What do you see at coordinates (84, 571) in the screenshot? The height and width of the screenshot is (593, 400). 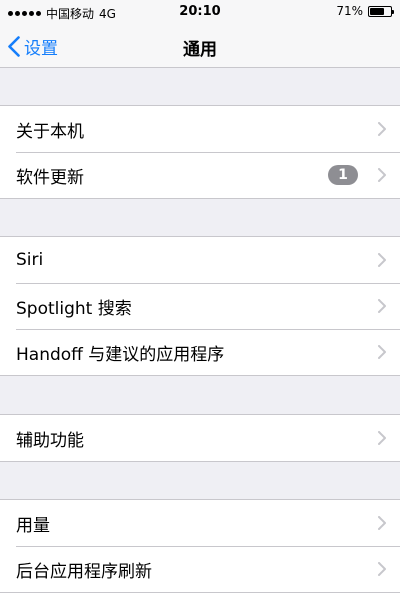 I see `row-label: 后台应用程序刷新` at bounding box center [84, 571].